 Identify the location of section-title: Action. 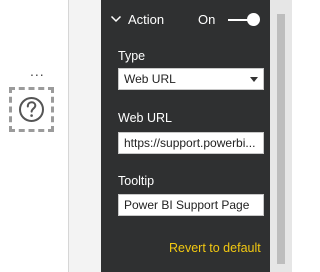
(146, 19).